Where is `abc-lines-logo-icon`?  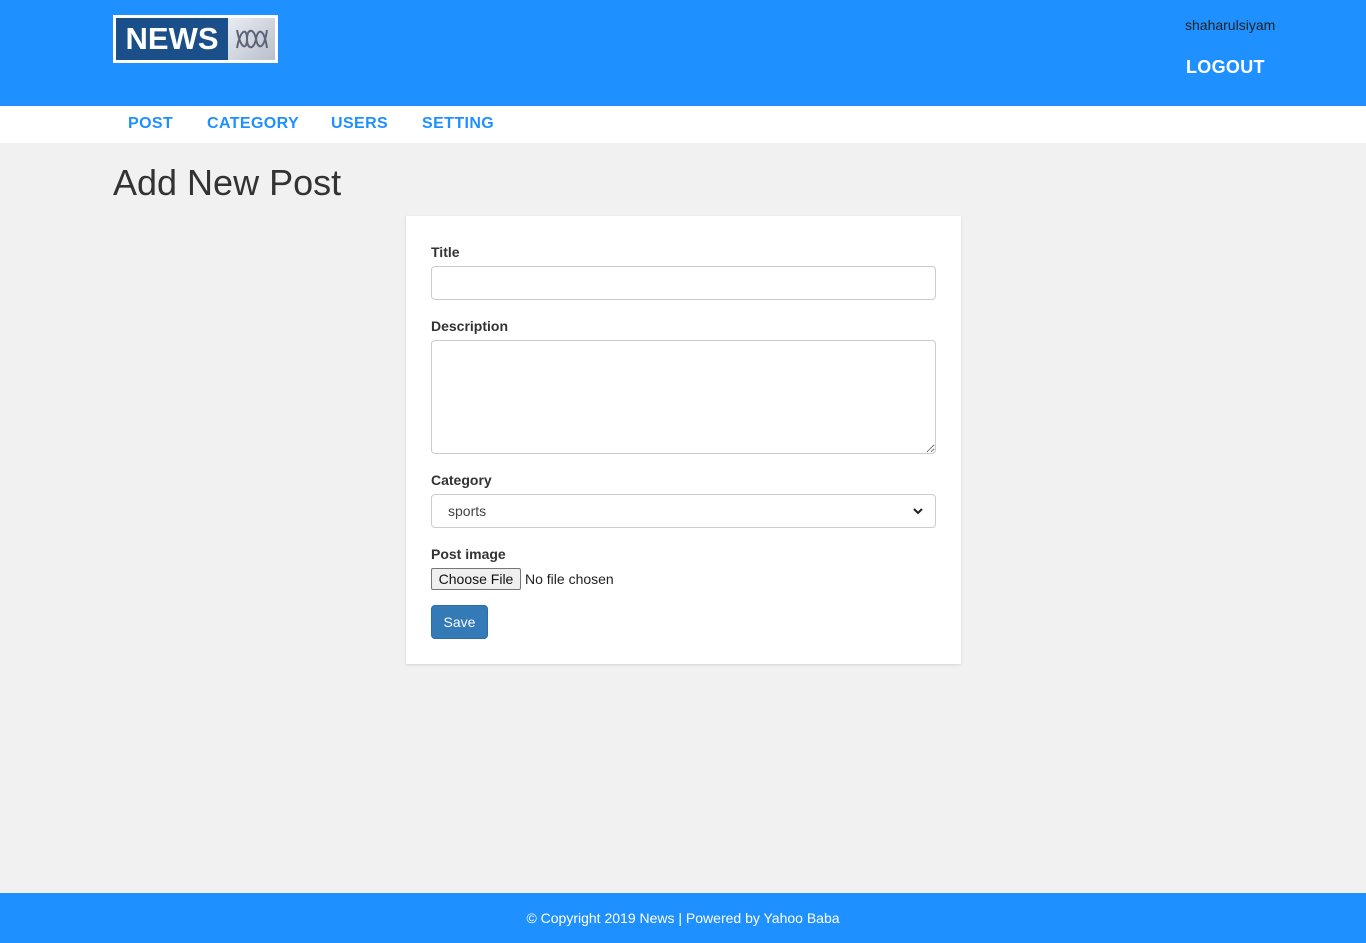
abc-lines-logo-icon is located at coordinates (251, 39).